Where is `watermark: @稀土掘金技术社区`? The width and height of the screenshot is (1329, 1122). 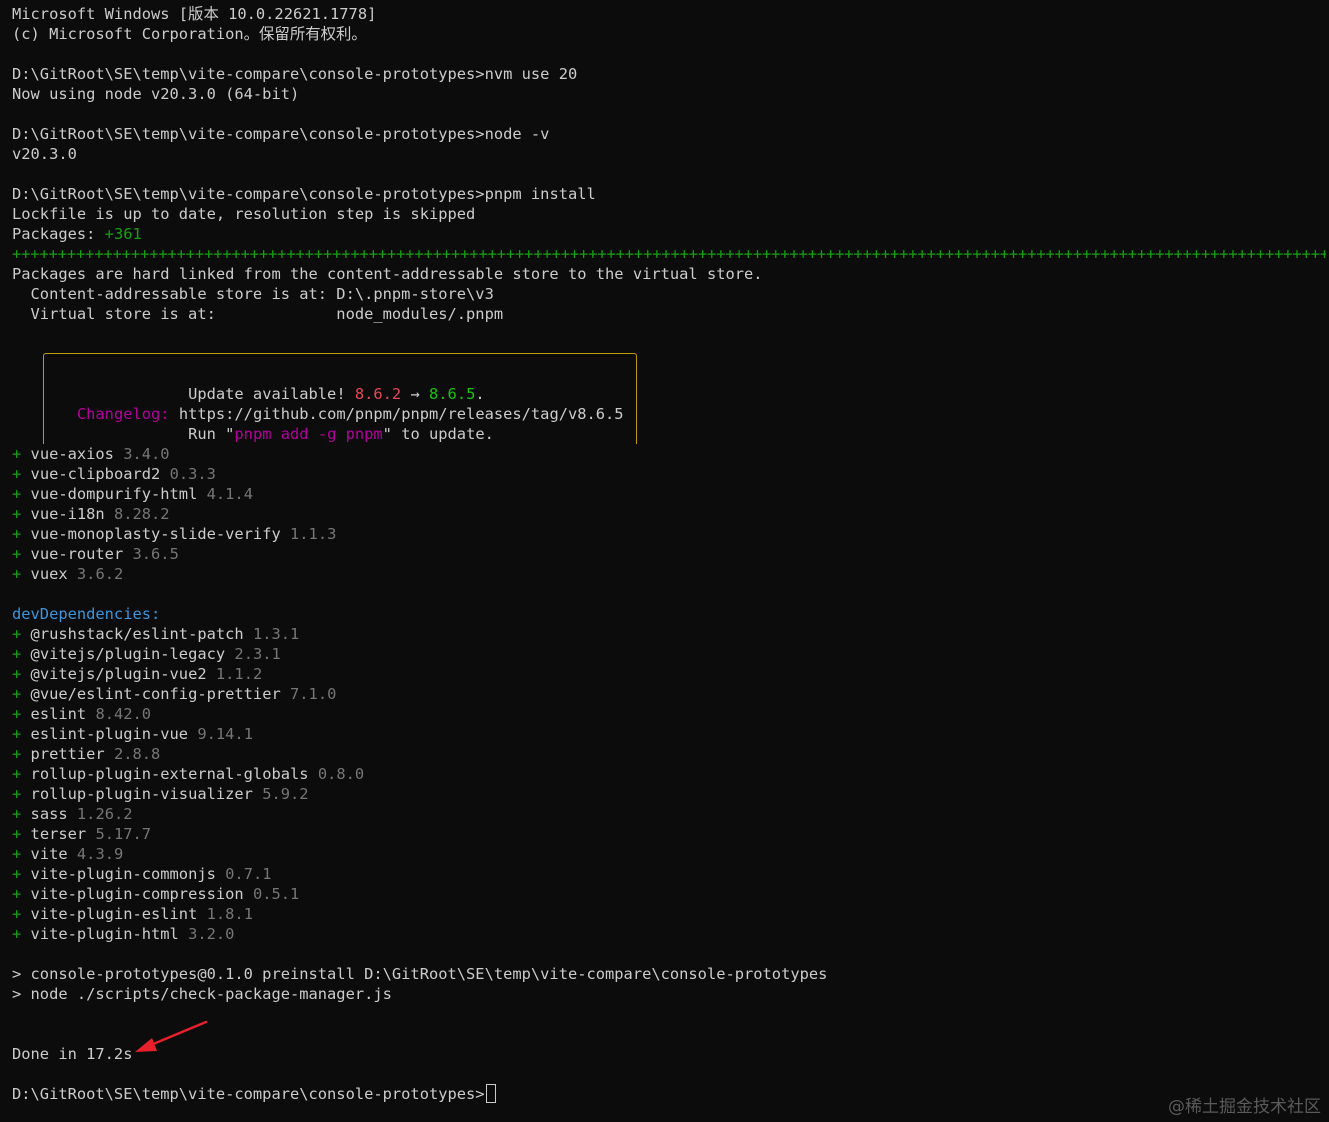 watermark: @稀土掘金技术社区 is located at coordinates (1244, 1107).